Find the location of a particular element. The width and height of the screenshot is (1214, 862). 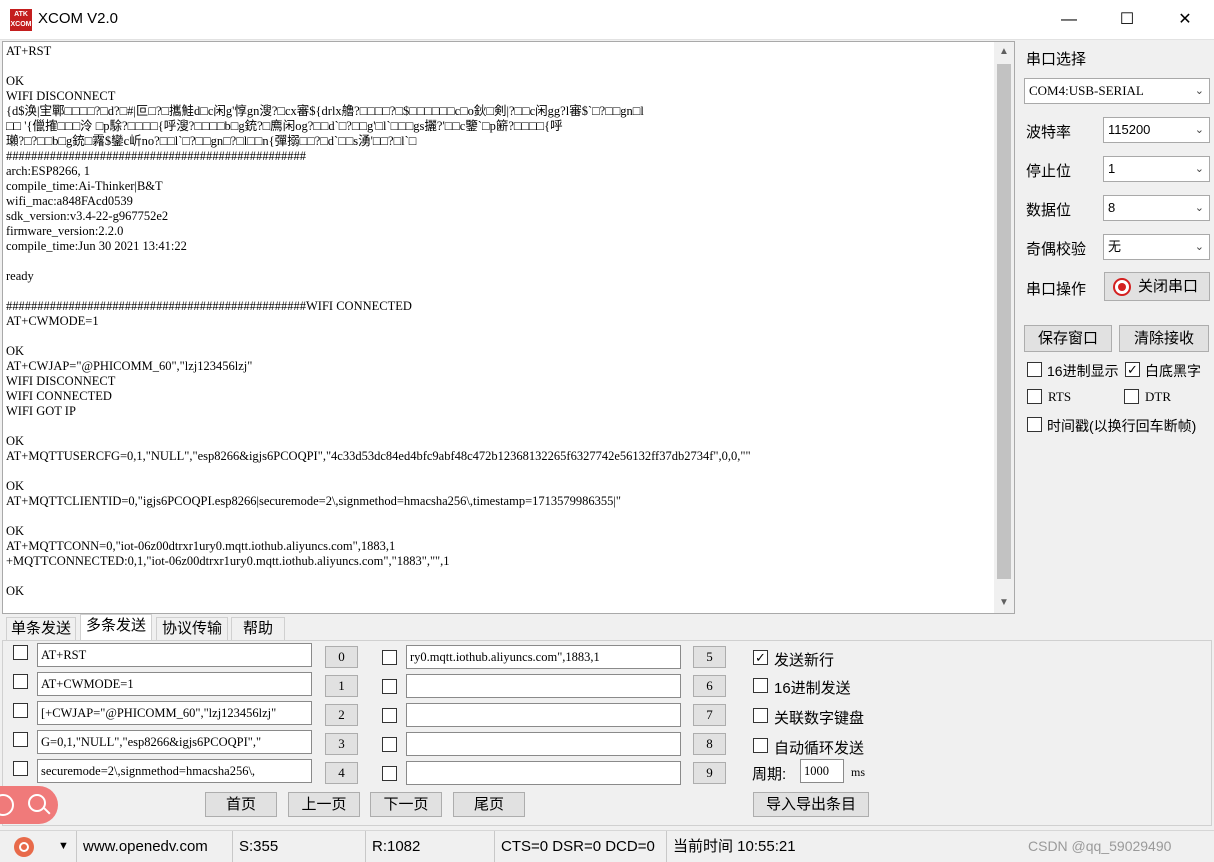

received-count: R:1082 is located at coordinates (429, 846).